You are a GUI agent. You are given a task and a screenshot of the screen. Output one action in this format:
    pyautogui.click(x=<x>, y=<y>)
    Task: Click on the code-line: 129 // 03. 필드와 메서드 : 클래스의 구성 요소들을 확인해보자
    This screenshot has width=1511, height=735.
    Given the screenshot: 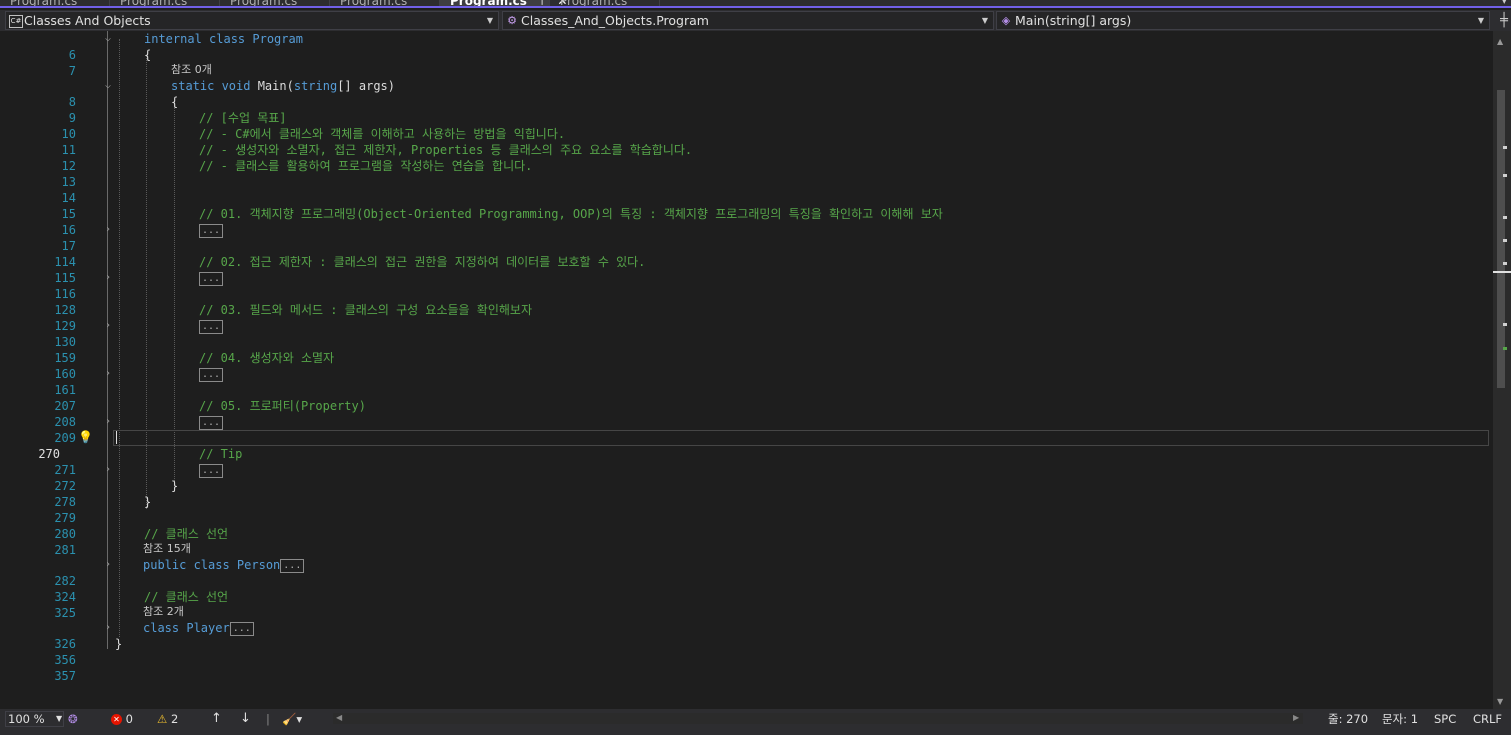 What is the action you would take?
    pyautogui.click(x=293, y=318)
    